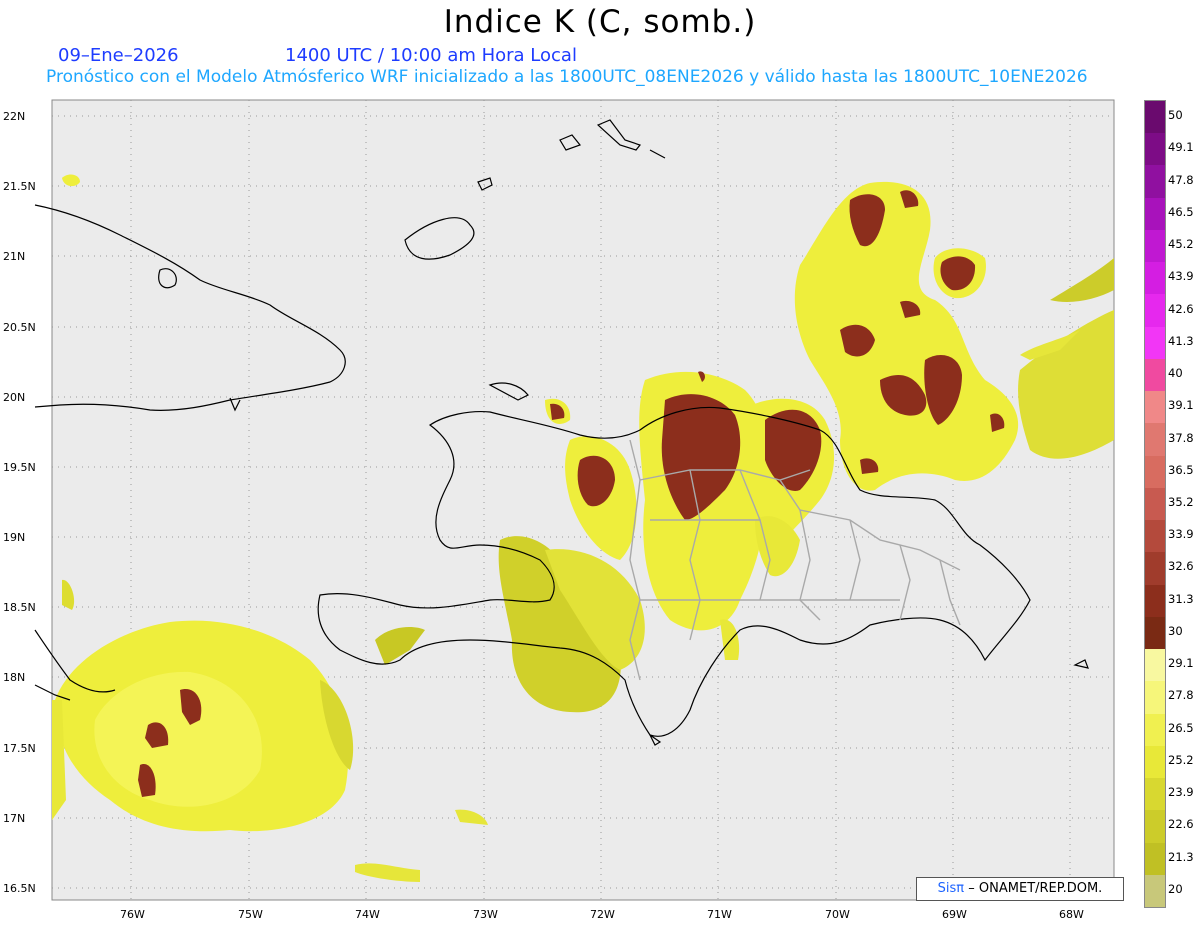 This screenshot has width=1200, height=927. What do you see at coordinates (1181, 759) in the screenshot?
I see `colorbar-label: 25.2` at bounding box center [1181, 759].